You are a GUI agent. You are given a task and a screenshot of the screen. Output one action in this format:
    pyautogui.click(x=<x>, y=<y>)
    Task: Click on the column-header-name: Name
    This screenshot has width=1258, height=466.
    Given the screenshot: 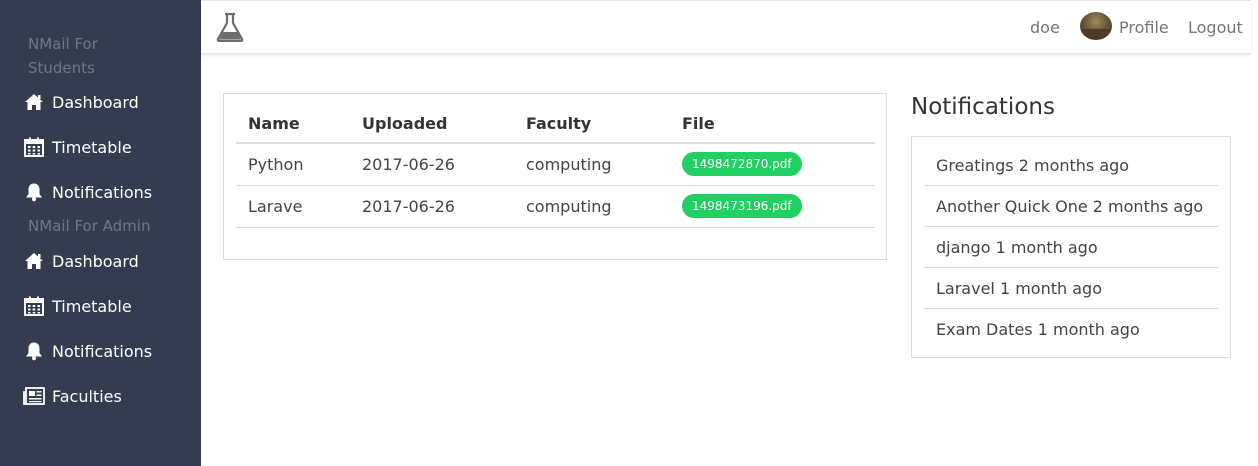 What is the action you would take?
    pyautogui.click(x=293, y=124)
    